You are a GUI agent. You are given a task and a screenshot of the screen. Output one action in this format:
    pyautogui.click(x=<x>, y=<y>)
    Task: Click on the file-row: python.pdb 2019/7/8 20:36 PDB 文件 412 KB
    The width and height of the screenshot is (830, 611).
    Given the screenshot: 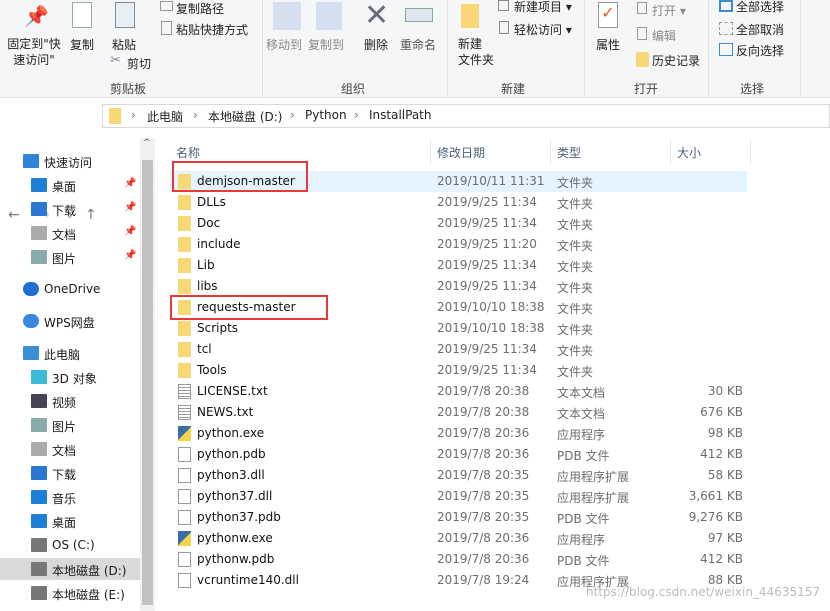 What is the action you would take?
    pyautogui.click(x=458, y=454)
    